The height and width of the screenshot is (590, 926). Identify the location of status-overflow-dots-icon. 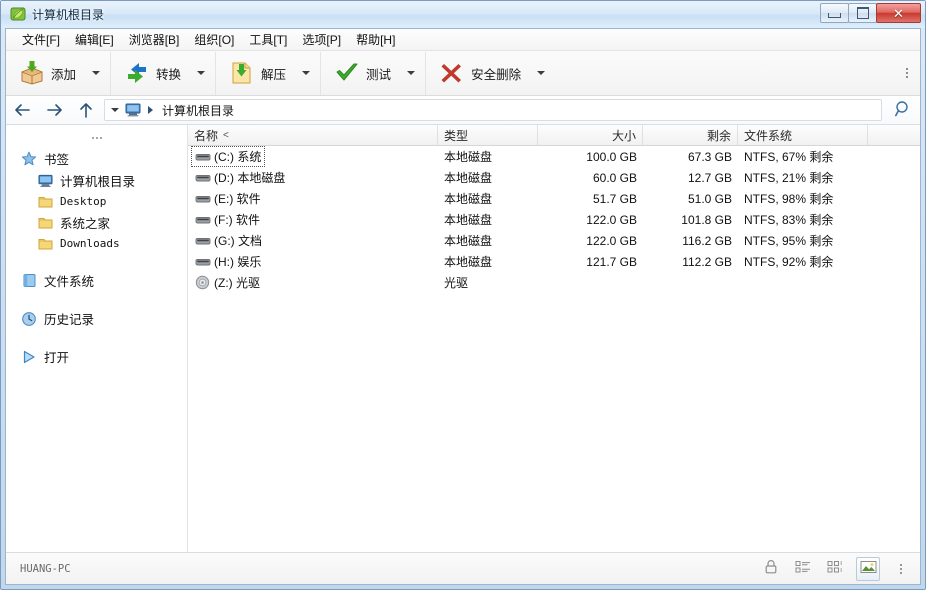
(901, 569).